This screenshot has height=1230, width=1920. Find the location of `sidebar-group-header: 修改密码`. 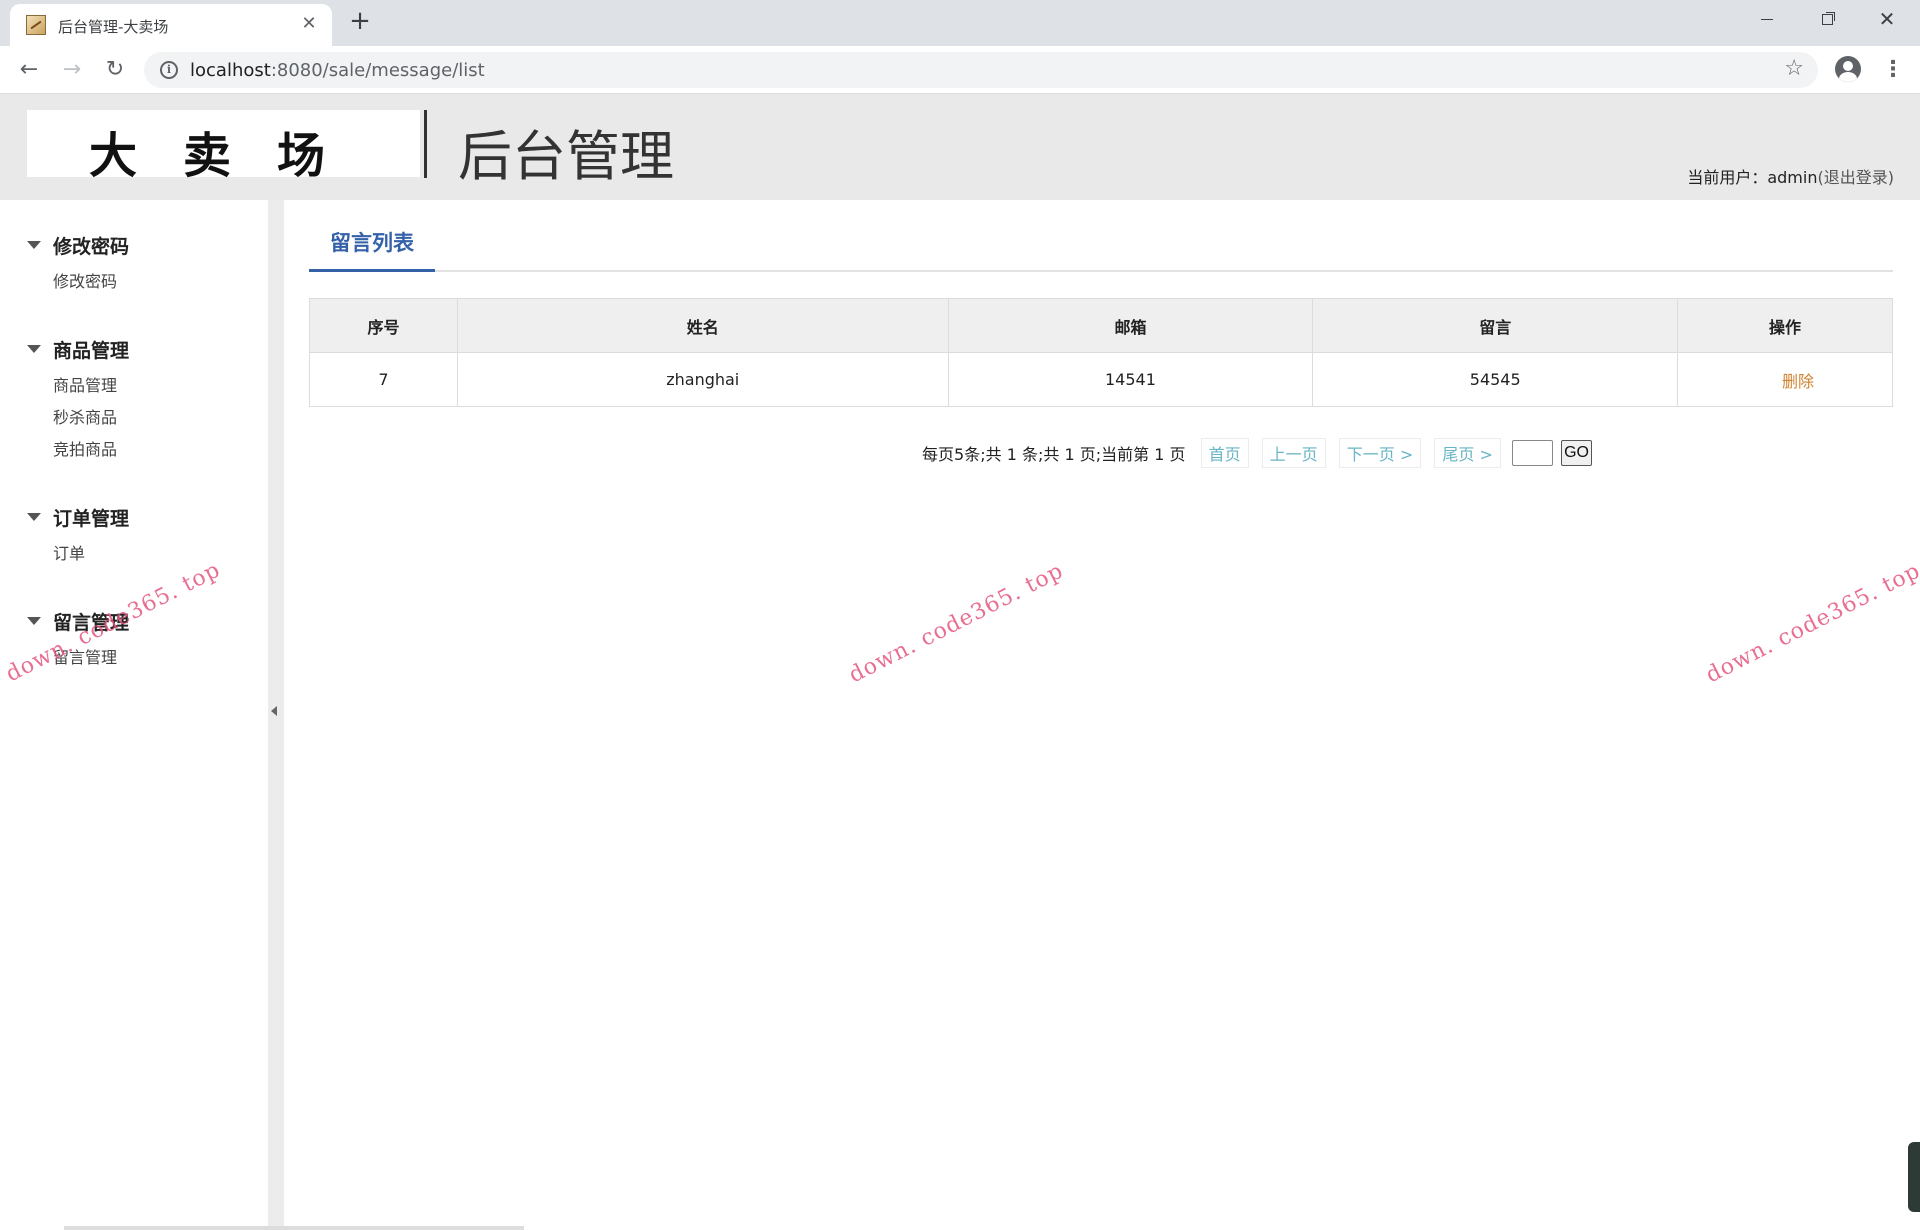

sidebar-group-header: 修改密码 is located at coordinates (134, 244).